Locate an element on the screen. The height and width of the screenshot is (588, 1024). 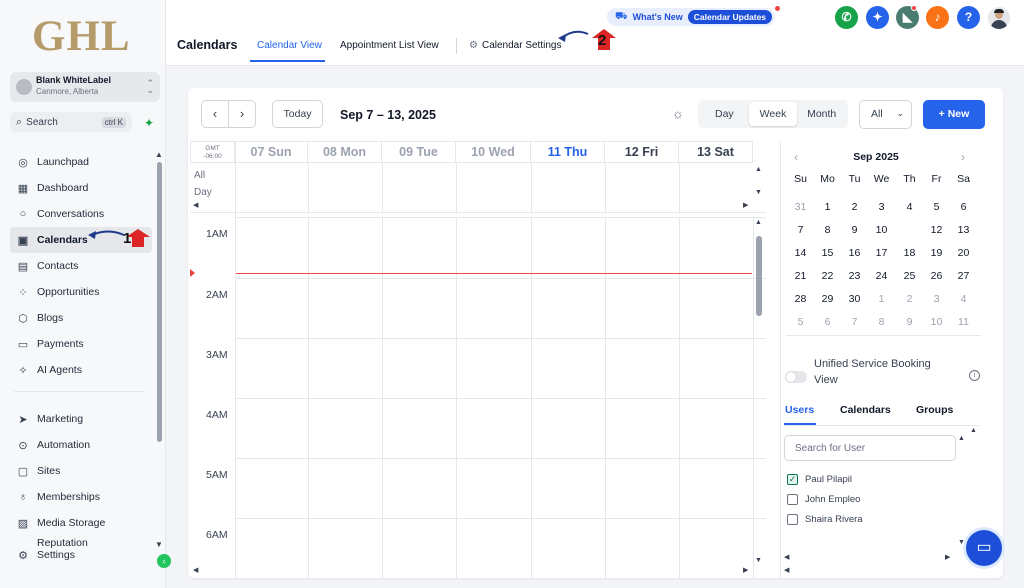
tab-calendar-view: Calendar View is located at coordinates (289, 45).